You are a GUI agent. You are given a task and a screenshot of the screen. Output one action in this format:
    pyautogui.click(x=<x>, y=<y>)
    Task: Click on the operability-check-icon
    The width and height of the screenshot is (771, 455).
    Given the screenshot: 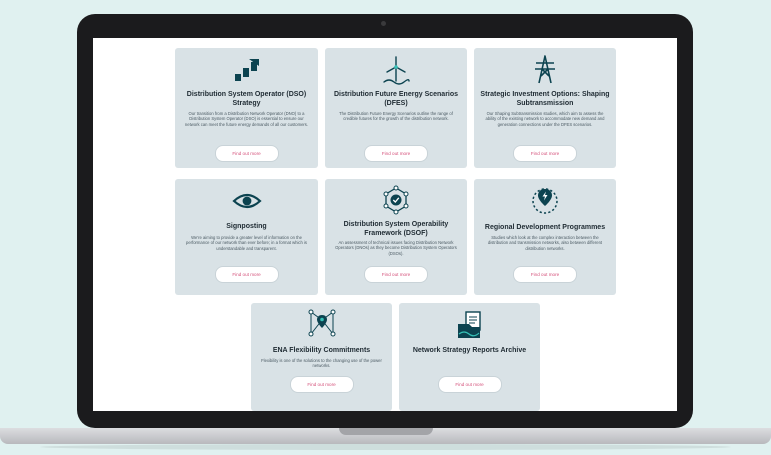 What is the action you would take?
    pyautogui.click(x=396, y=200)
    